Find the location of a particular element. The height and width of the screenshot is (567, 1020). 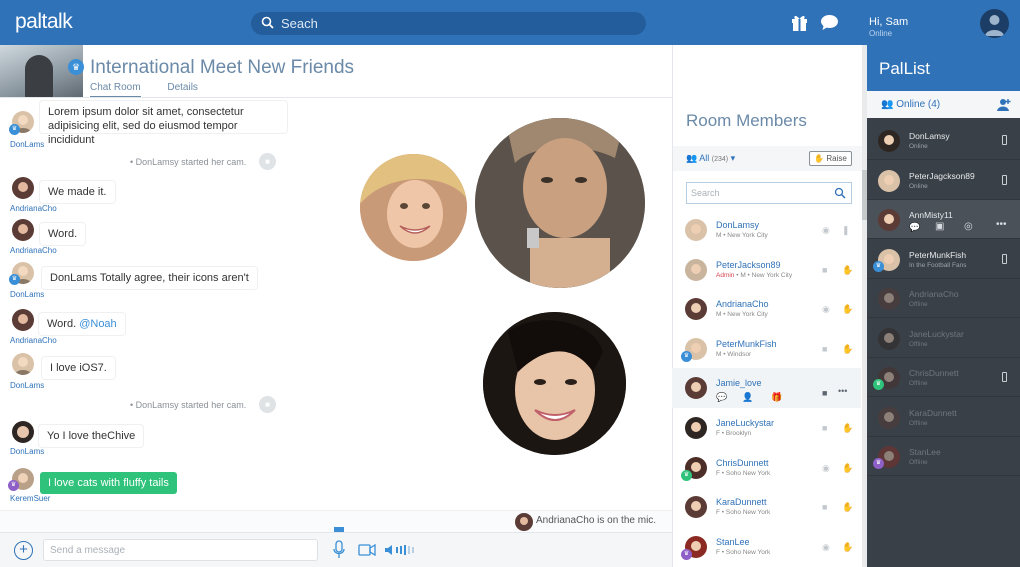

pal-name: JaneLuckystar is located at coordinates (936, 334).